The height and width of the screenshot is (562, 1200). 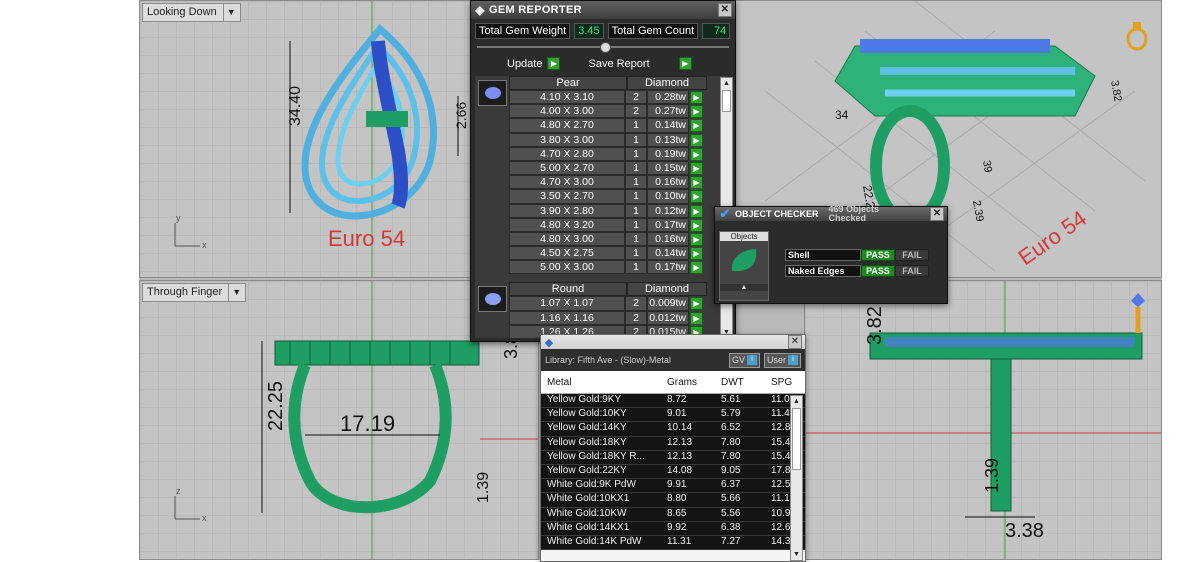 I want to click on col-grams: Grams, so click(x=688, y=382).